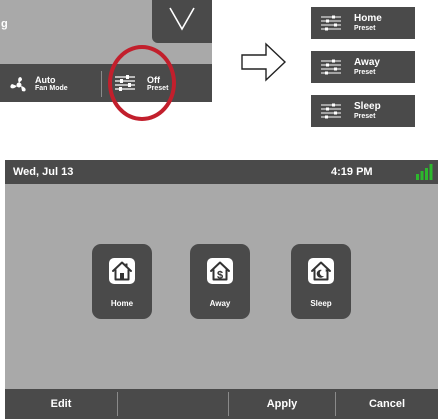 The image size is (438, 419). I want to click on thermostat-crop: g Auto Fan Mode Off Preset, so click(106, 51).